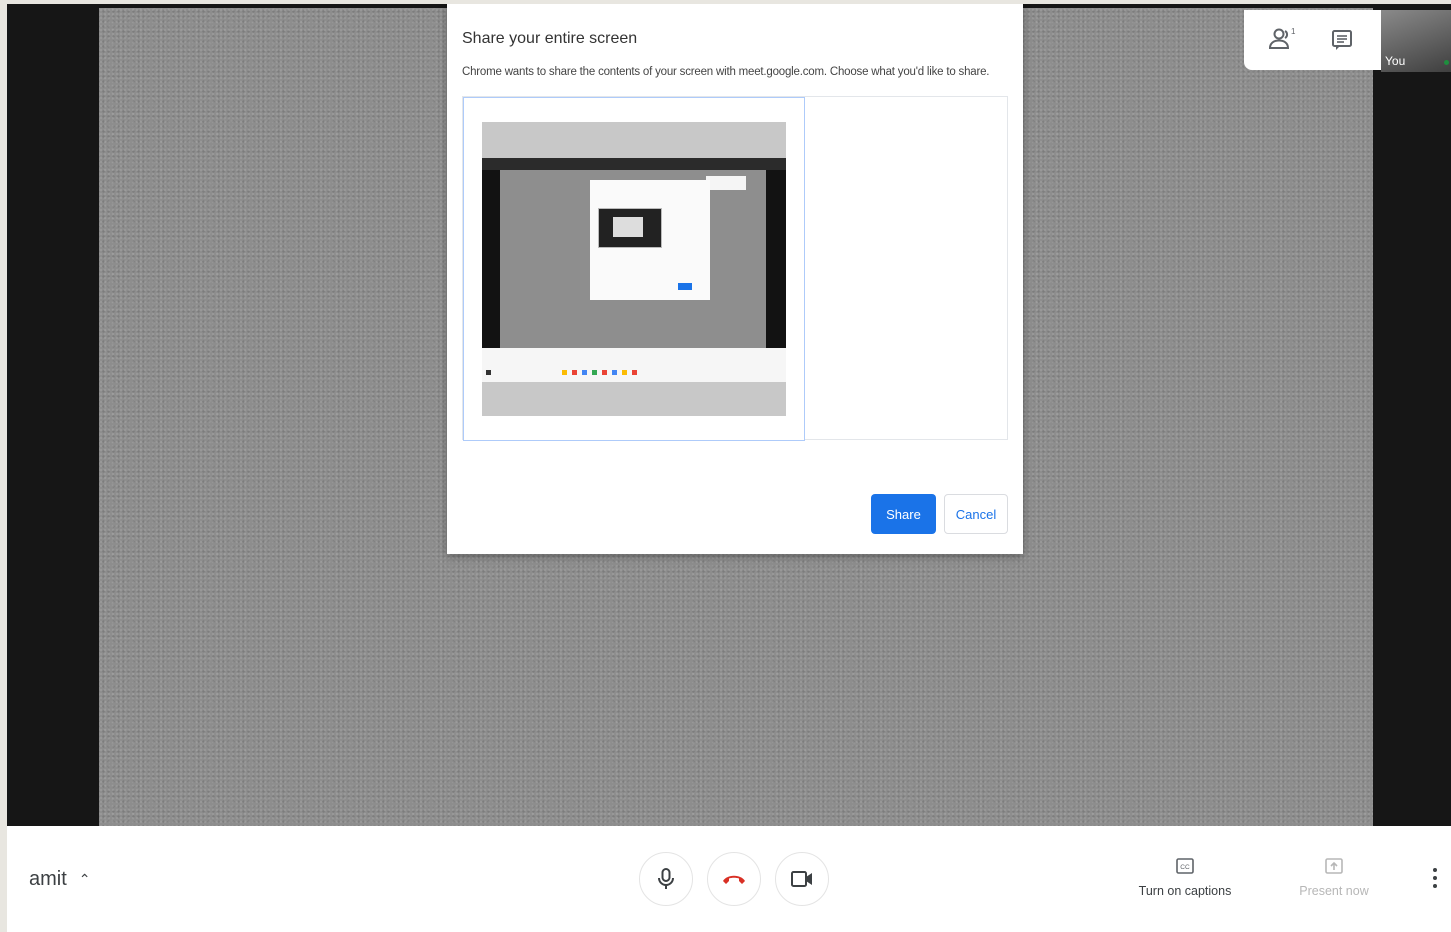  I want to click on microphone-icon, so click(666, 878).